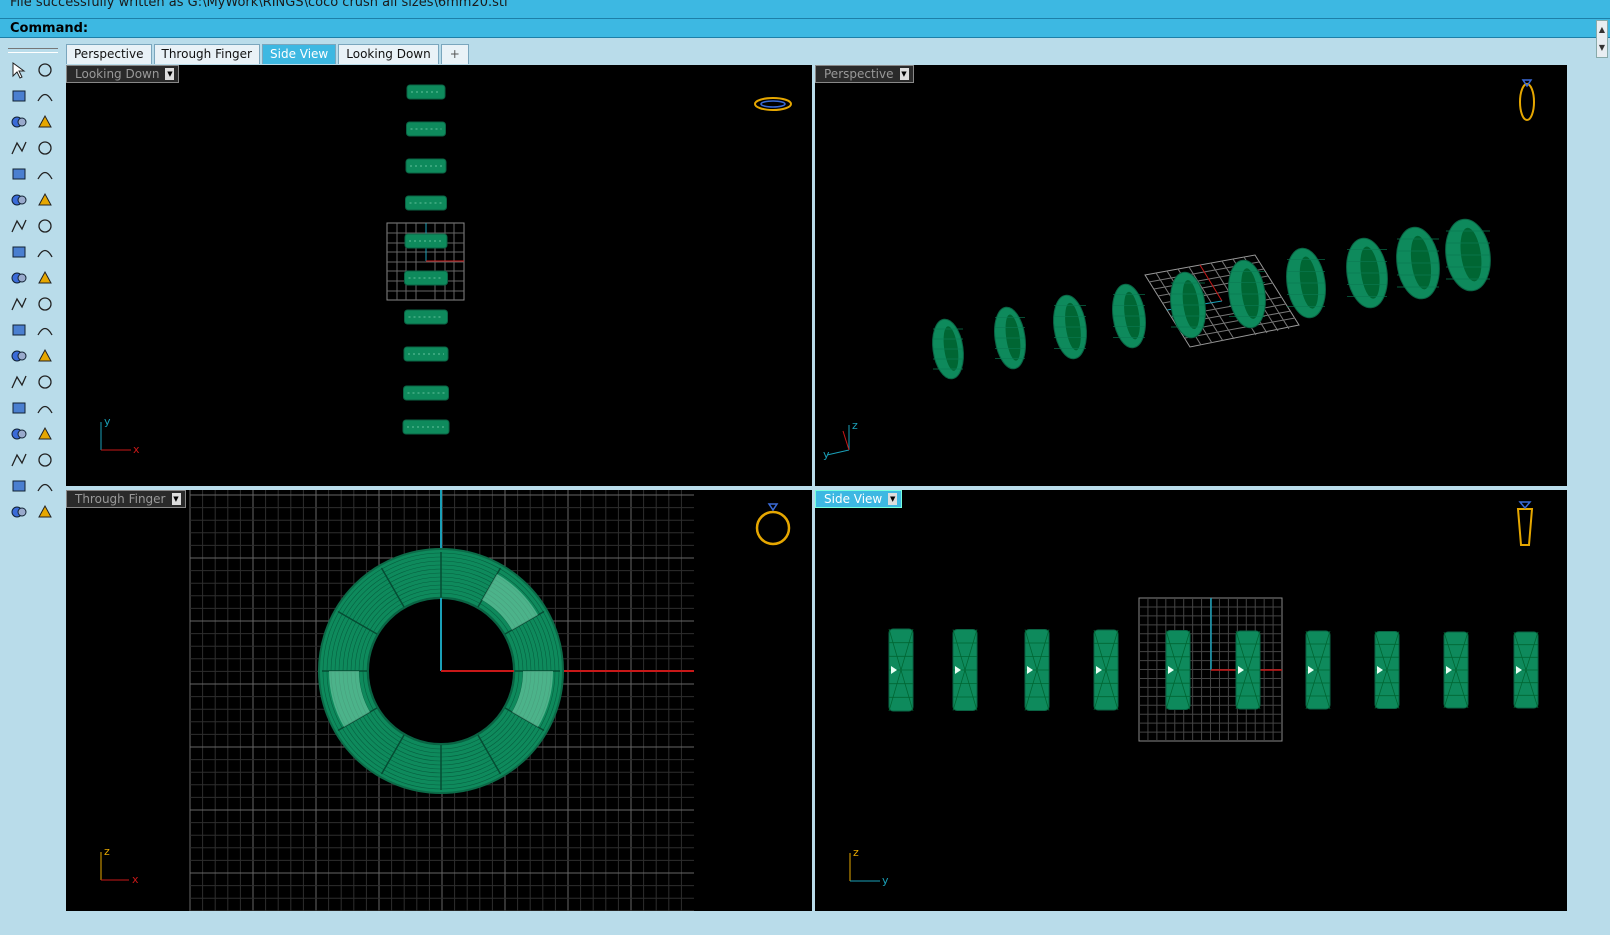 Image resolution: width=1610 pixels, height=935 pixels. What do you see at coordinates (1602, 48) in the screenshot?
I see `scroll-down-icon: ▼` at bounding box center [1602, 48].